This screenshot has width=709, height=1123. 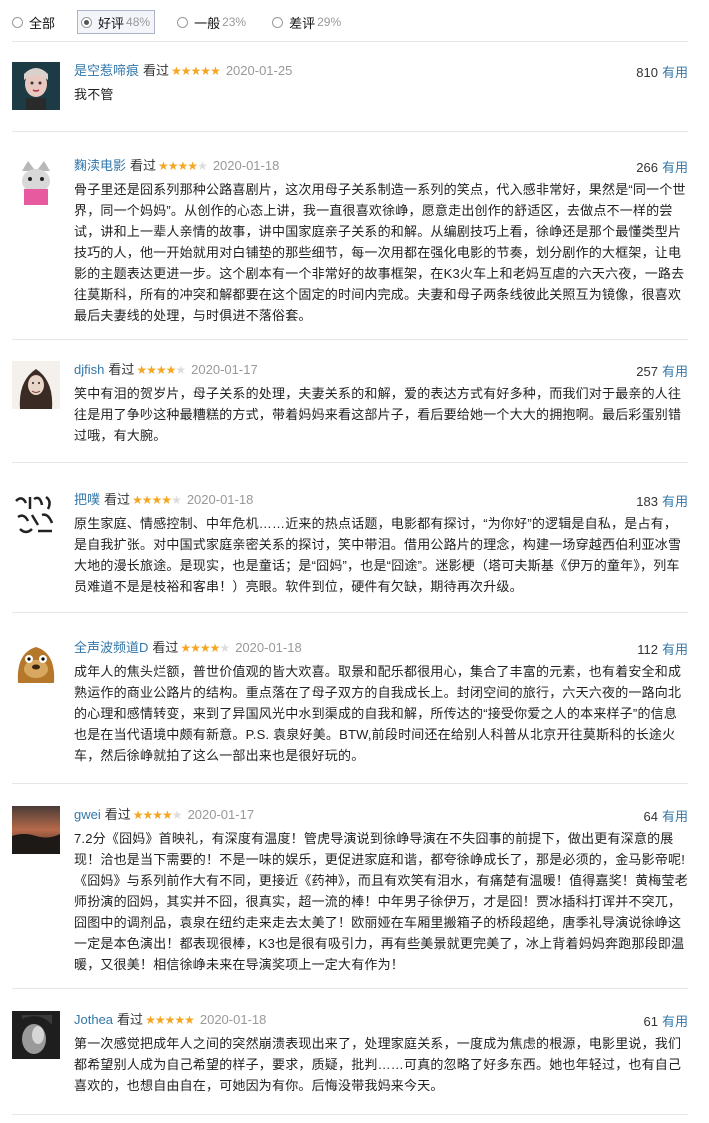 What do you see at coordinates (647, 501) in the screenshot?
I see `vote-count: 183` at bounding box center [647, 501].